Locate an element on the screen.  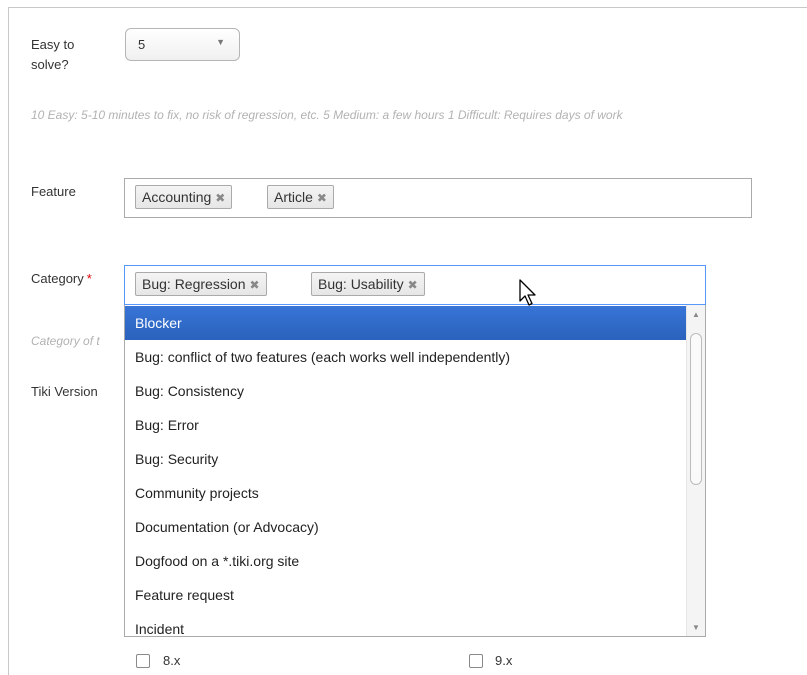
category-tag-bug-usability: Bug: Usability ✖ is located at coordinates (368, 284).